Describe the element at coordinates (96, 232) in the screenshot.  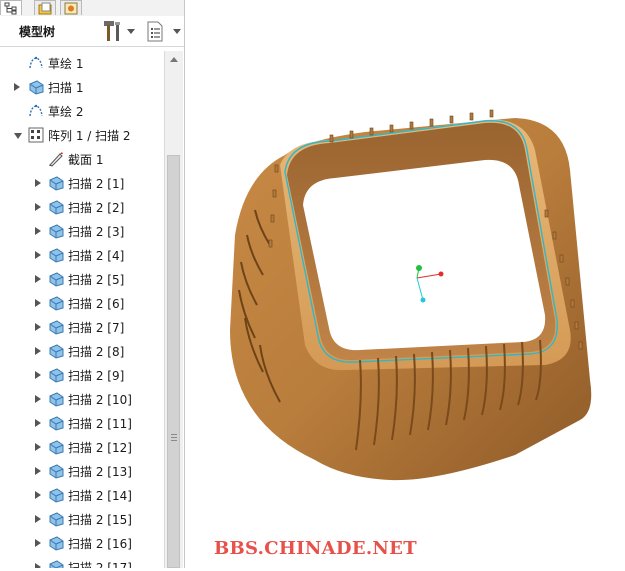
I see `tree-item-label: 扫描 2 [3]` at that location.